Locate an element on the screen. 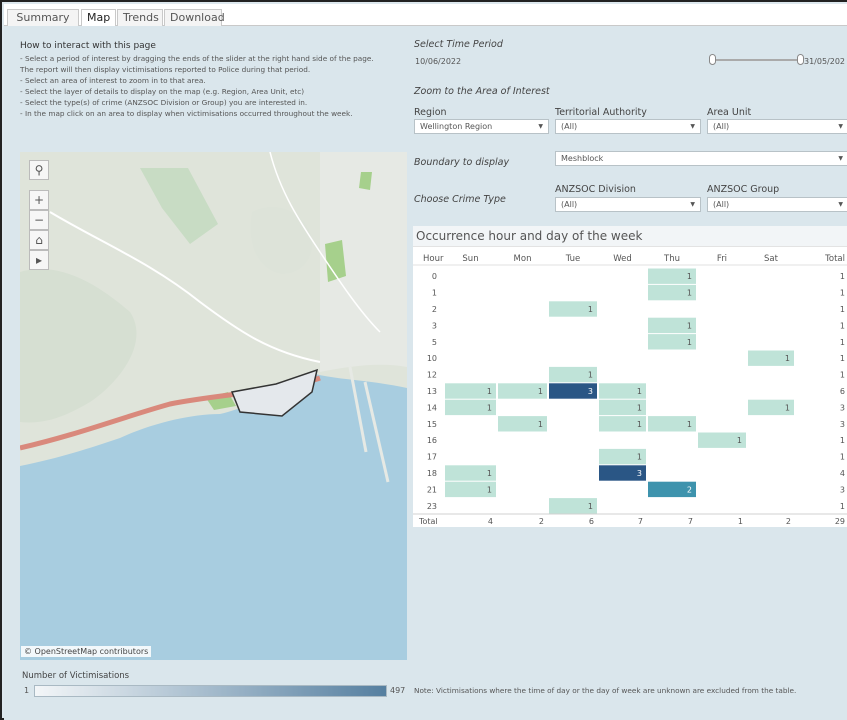 The image size is (847, 720). hour-label: 17 is located at coordinates (432, 457).